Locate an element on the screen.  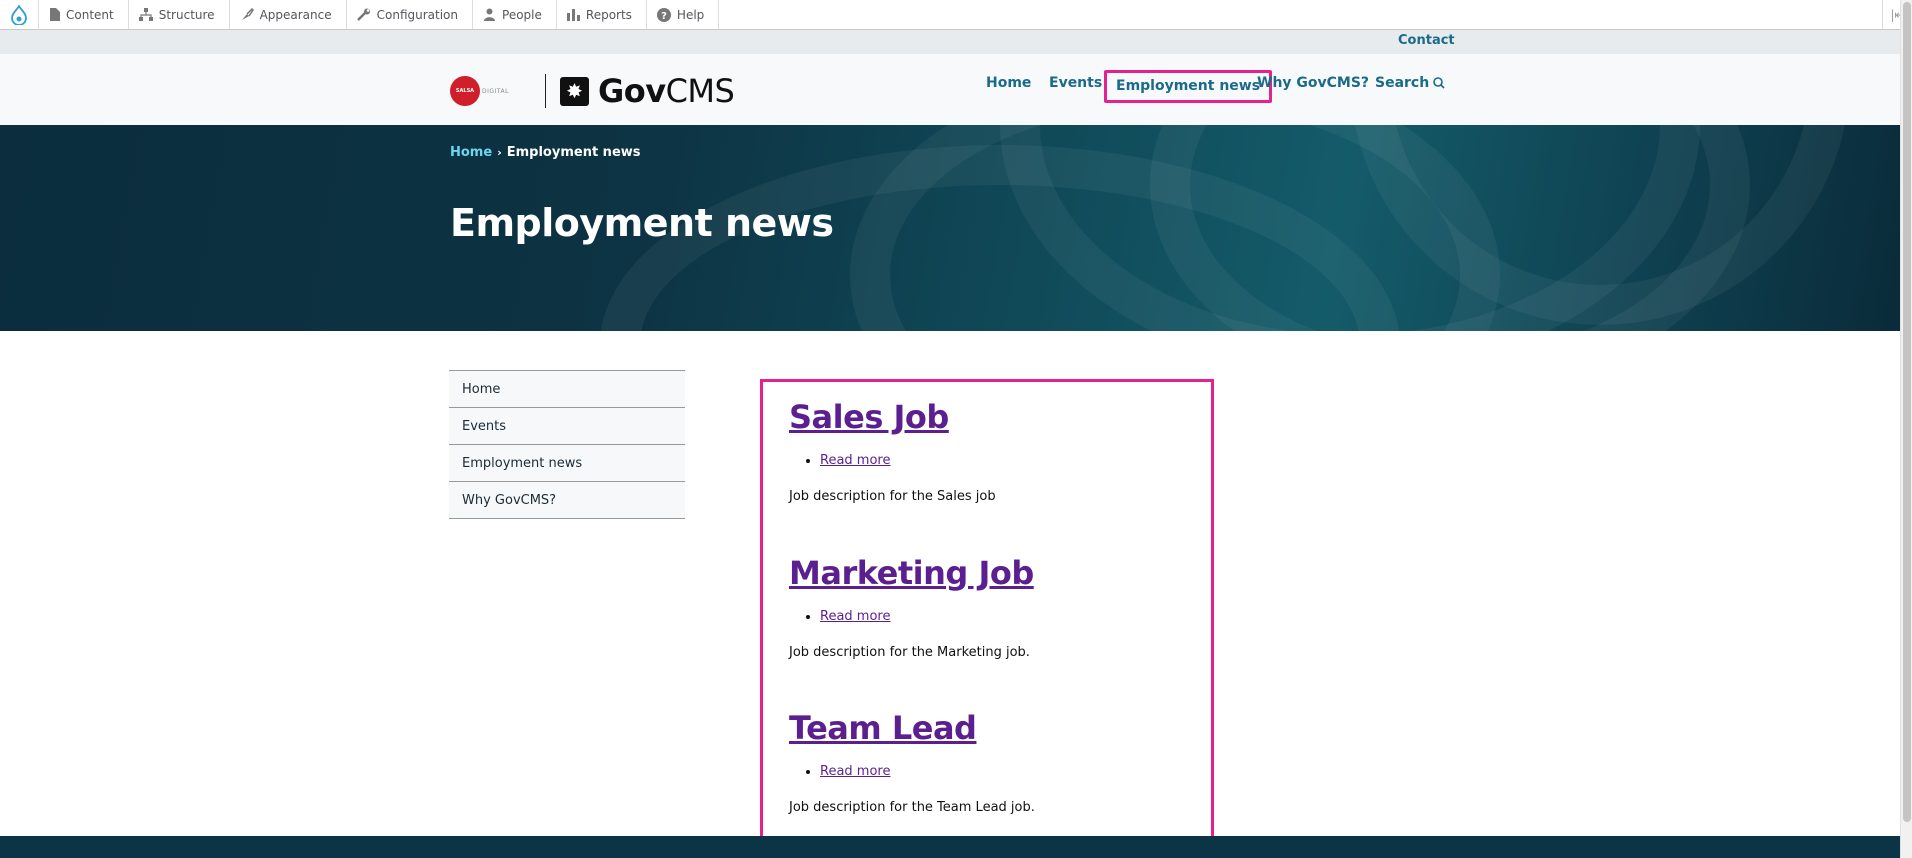
utility-bar: Contact is located at coordinates (950, 42).